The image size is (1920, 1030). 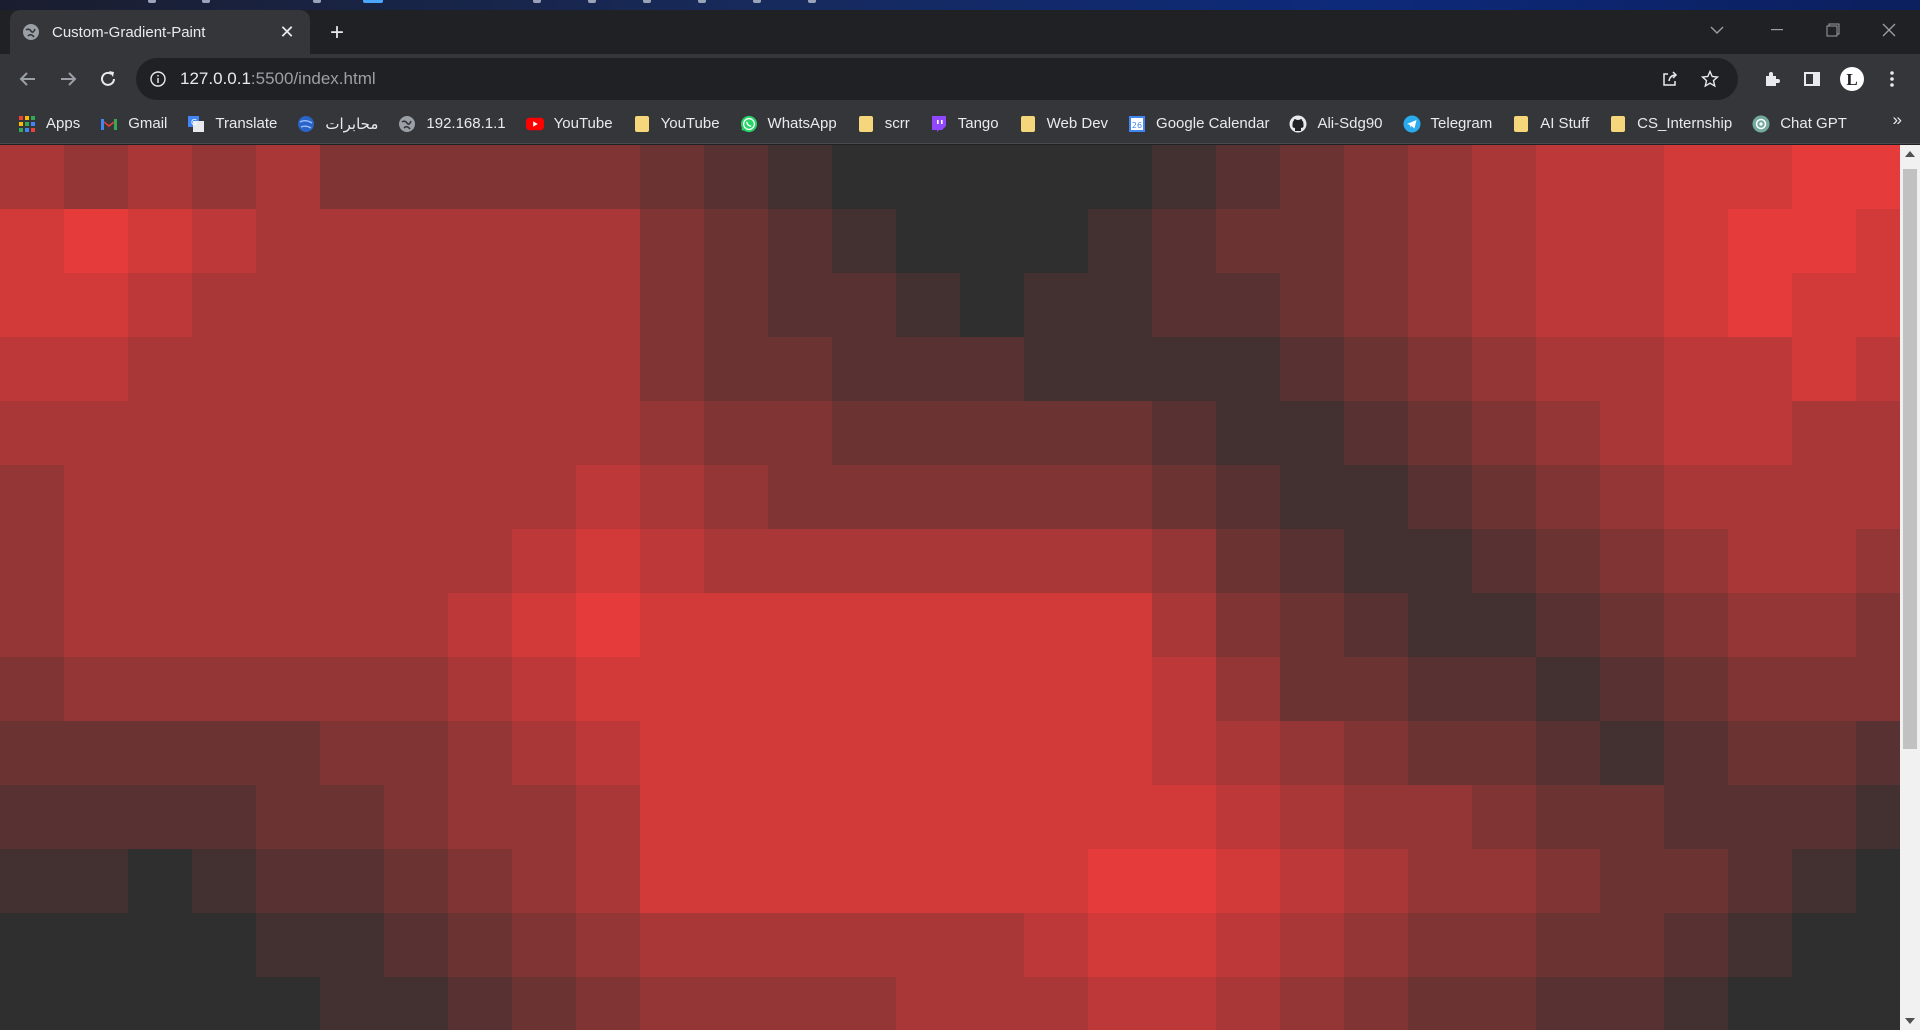 What do you see at coordinates (1452, 124) in the screenshot?
I see `bookmark-item: Telegram` at bounding box center [1452, 124].